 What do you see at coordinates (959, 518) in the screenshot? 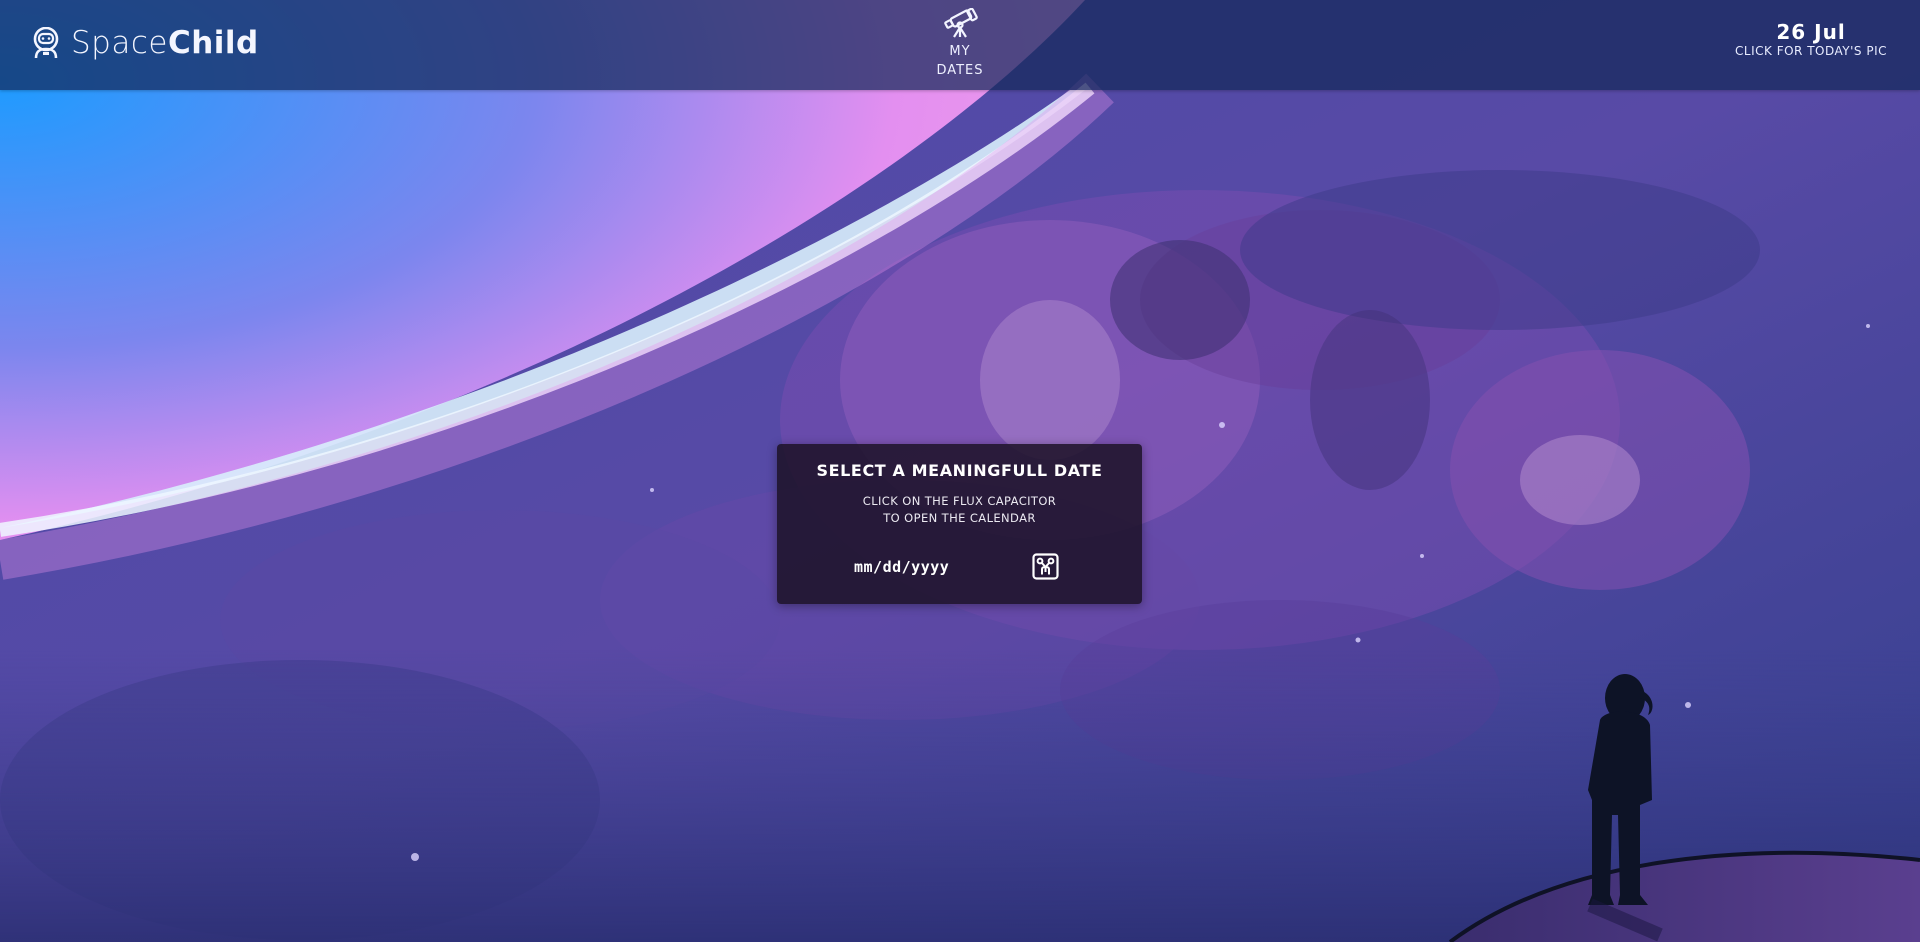
I see `instruction-line-2: TO OPEN THE CALENDAR` at bounding box center [959, 518].